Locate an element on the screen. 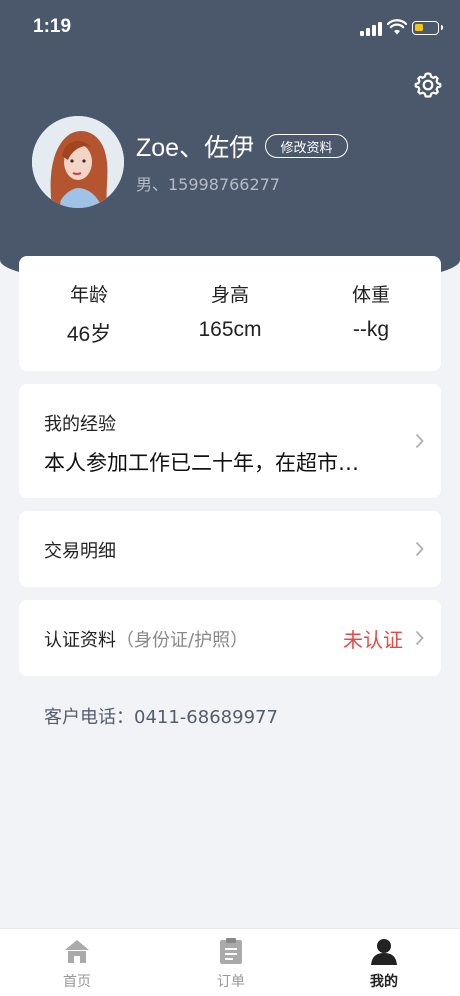  certification-status: 未认证 is located at coordinates (373, 640).